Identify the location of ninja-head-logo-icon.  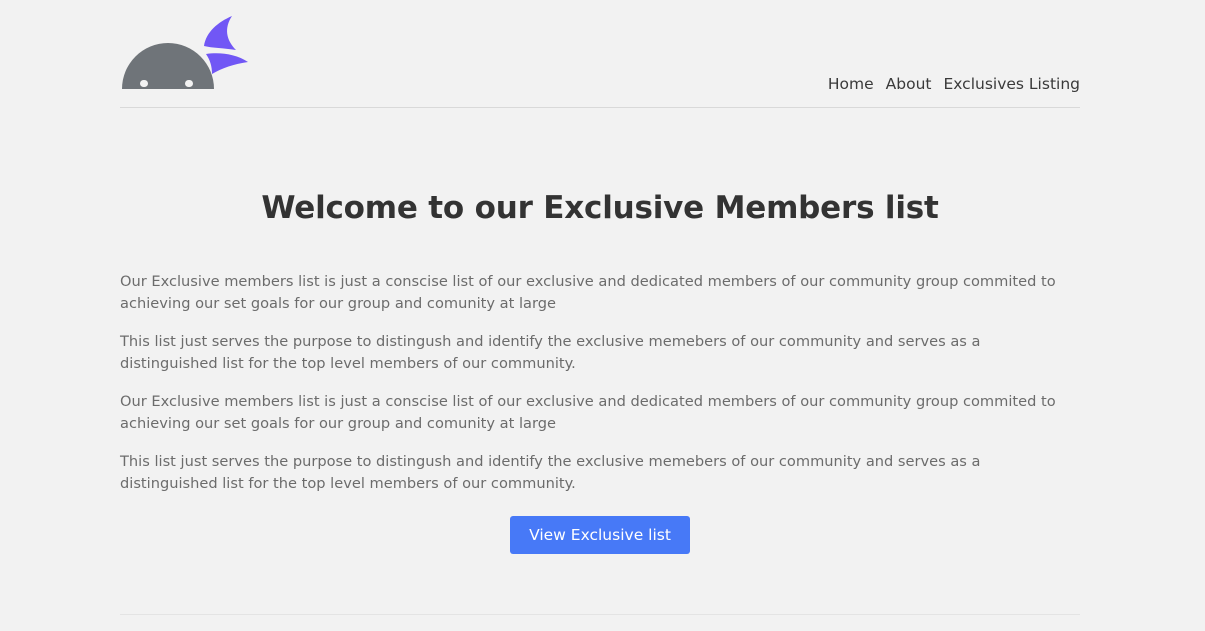
(185, 52).